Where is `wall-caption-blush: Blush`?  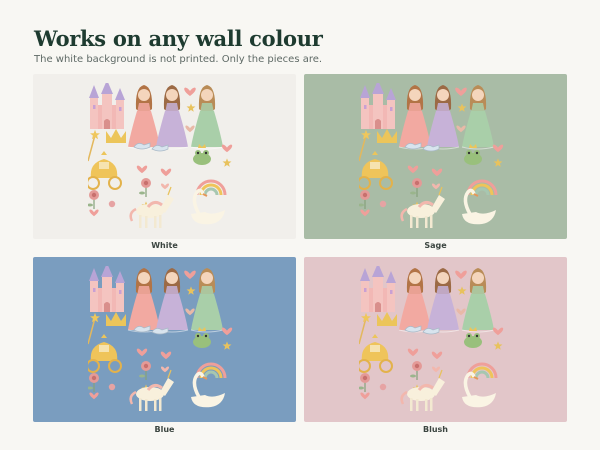
wall-caption-blush: Blush is located at coordinates (435, 429).